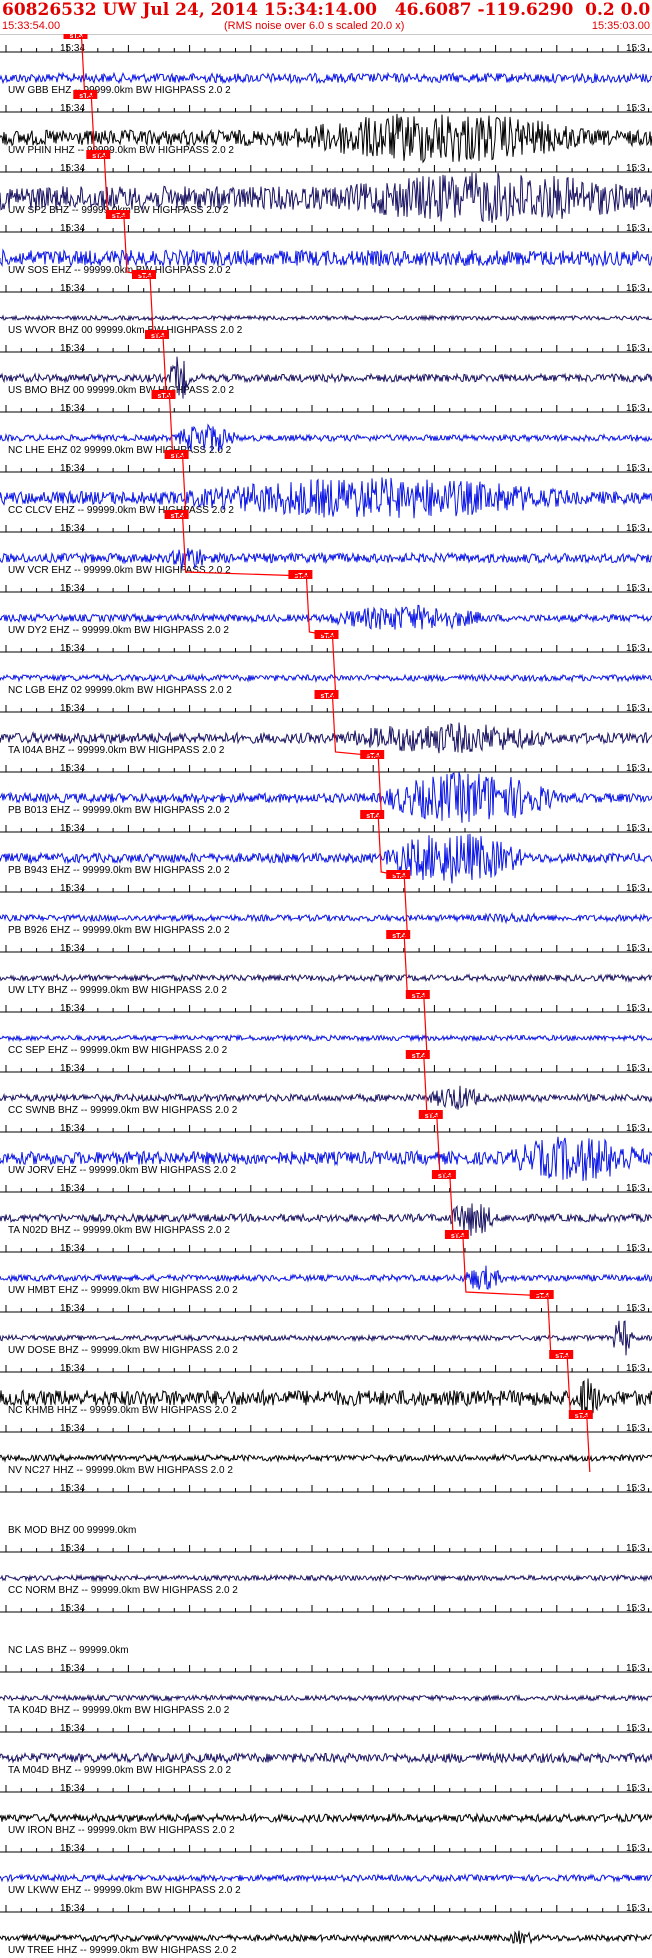  Describe the element at coordinates (68, 1650) in the screenshot. I see `trace-label: NC LAS BHZ -- 99999.0km` at that location.